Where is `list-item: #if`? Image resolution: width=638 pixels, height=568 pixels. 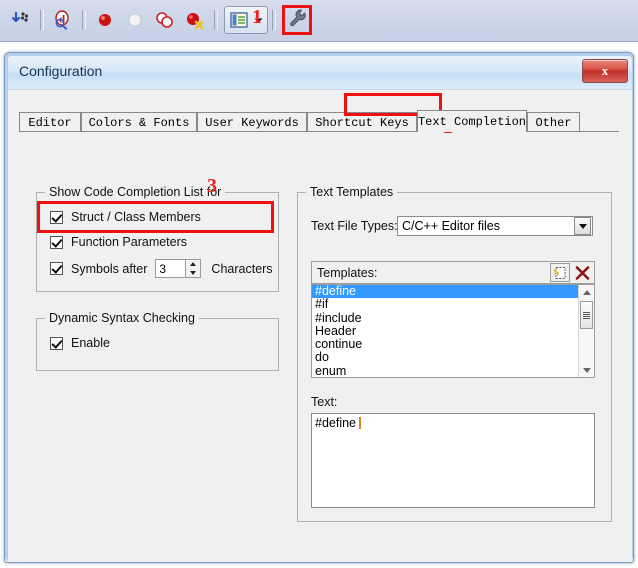 list-item: #if is located at coordinates (445, 304).